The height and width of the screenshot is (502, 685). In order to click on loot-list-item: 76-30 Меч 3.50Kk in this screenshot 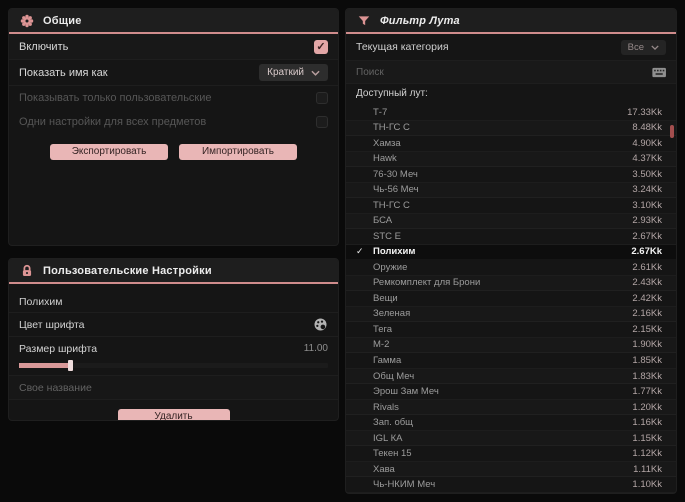, I will do `click(511, 175)`.